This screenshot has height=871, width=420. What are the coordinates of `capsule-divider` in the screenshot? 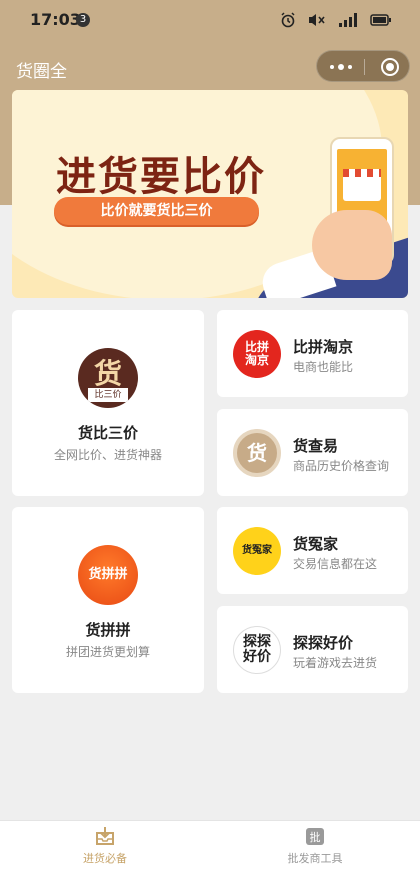 It's located at (364, 67).